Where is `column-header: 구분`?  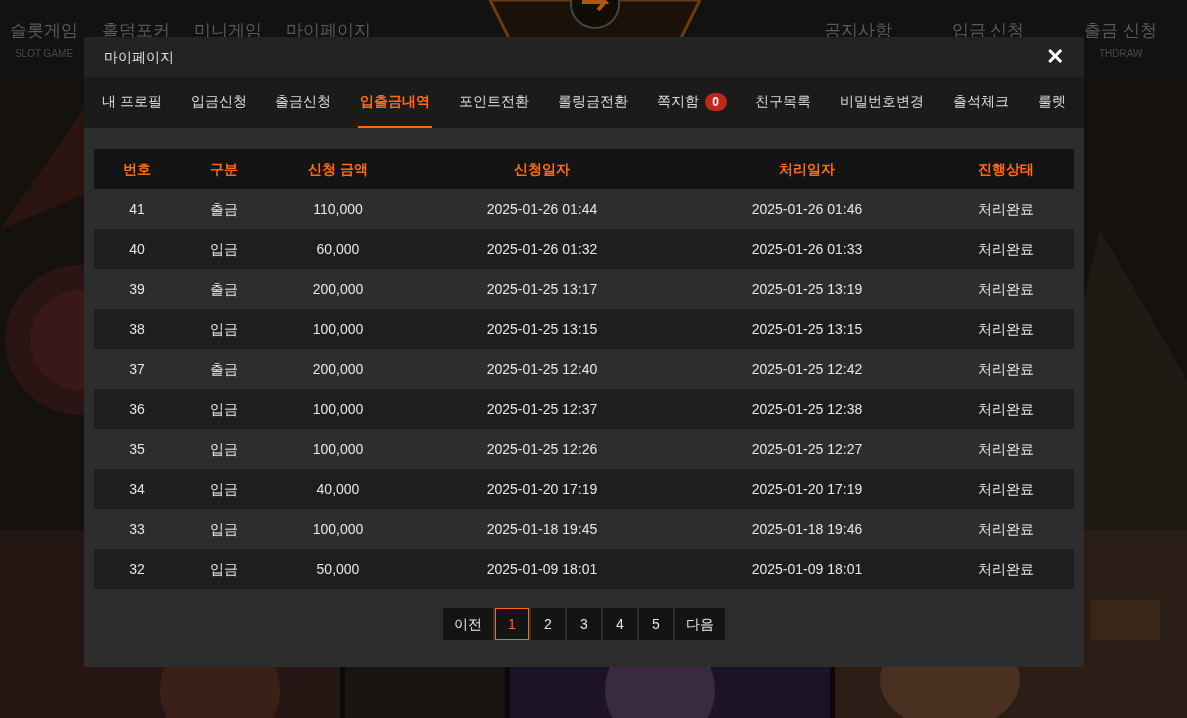
column-header: 구분 is located at coordinates (224, 169).